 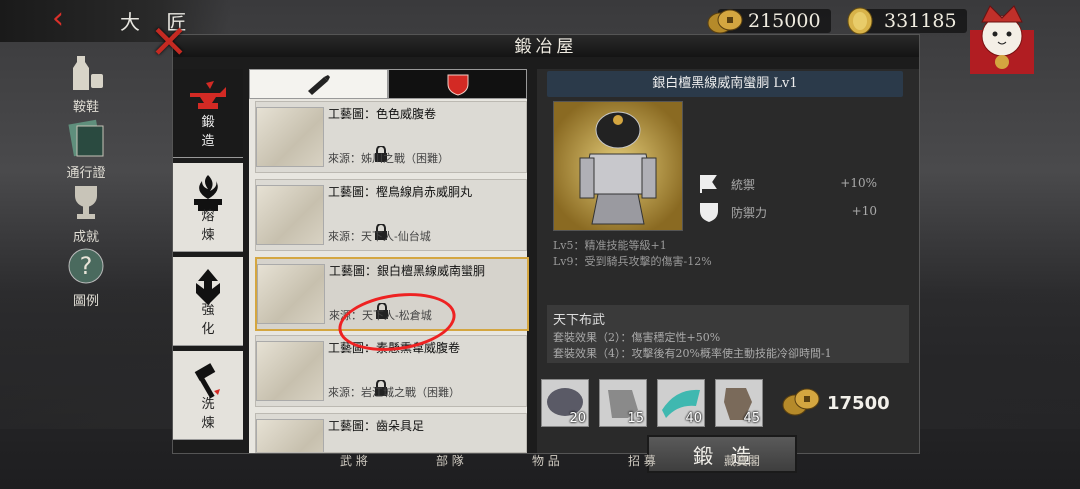 What do you see at coordinates (693, 418) in the screenshot?
I see `material-count: 40` at bounding box center [693, 418].